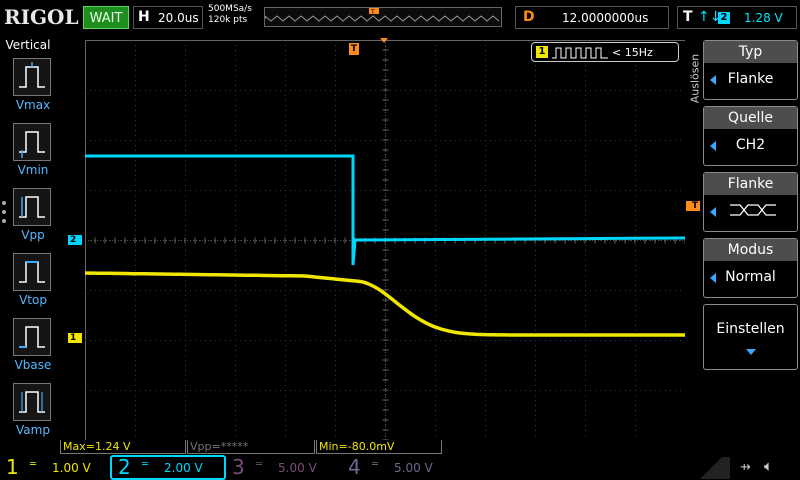  Describe the element at coordinates (33, 235) in the screenshot. I see `measure-vpp-label: Vpp` at that location.